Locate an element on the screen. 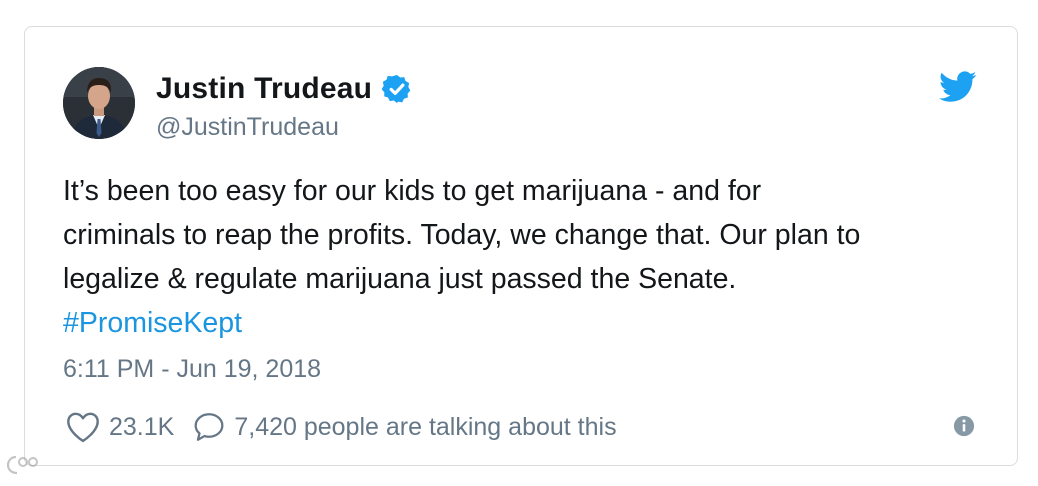  heart-icon is located at coordinates (83, 427).